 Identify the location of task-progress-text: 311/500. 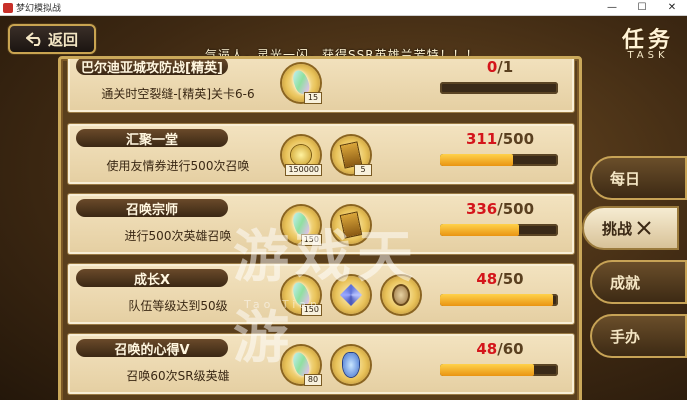
(500, 139).